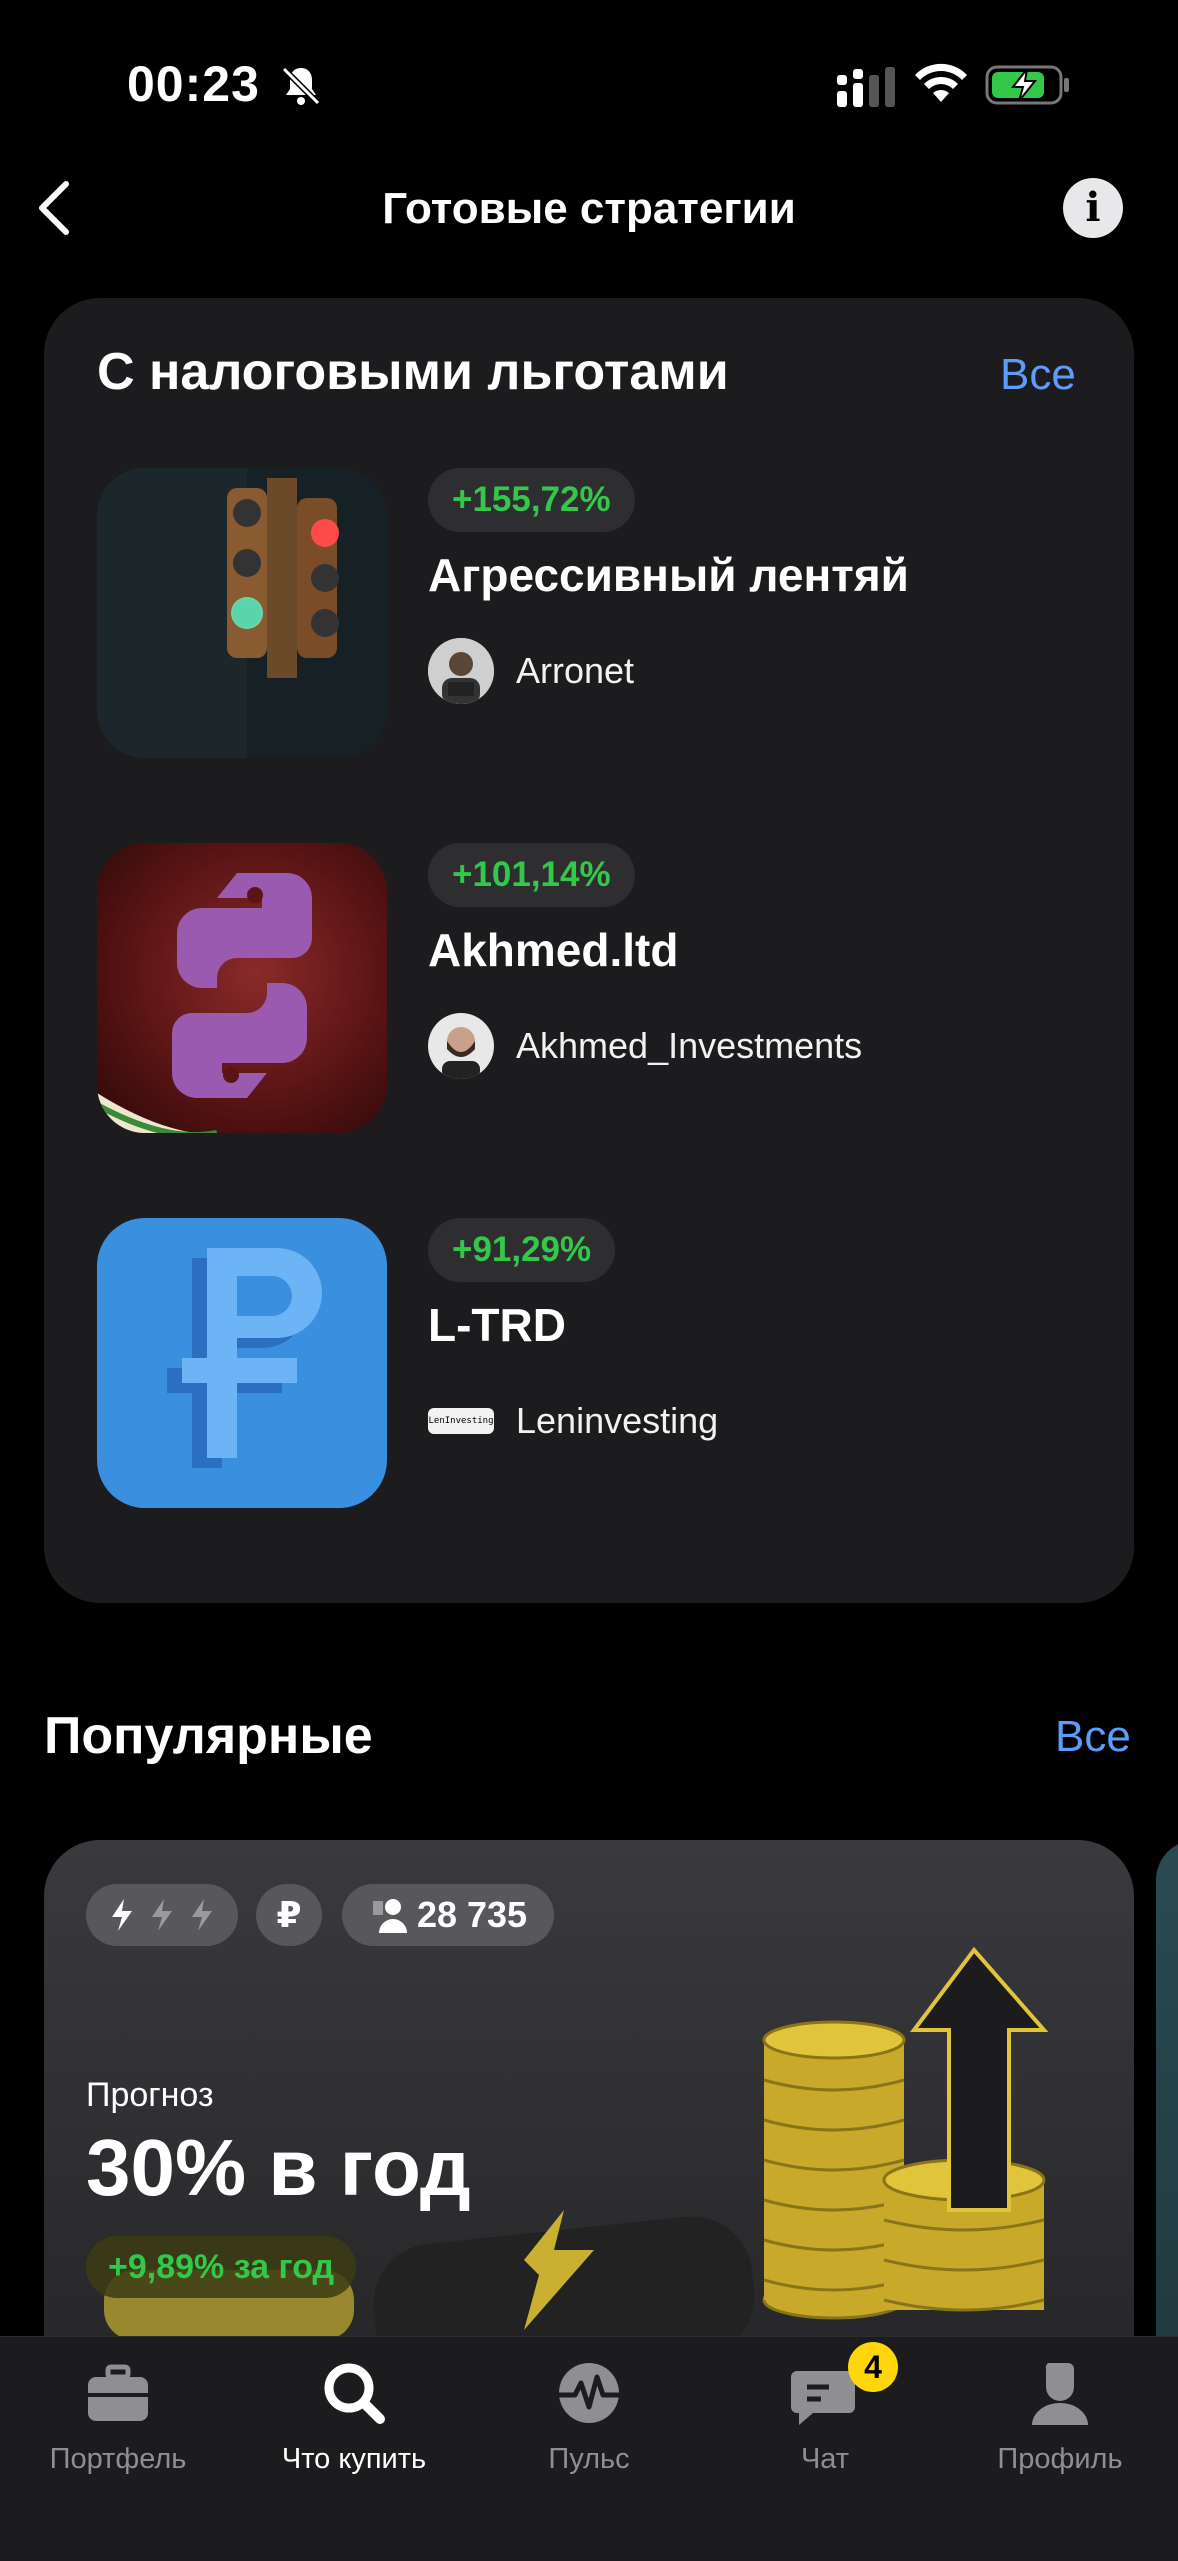  I want to click on profile-icon, so click(1060, 2394).